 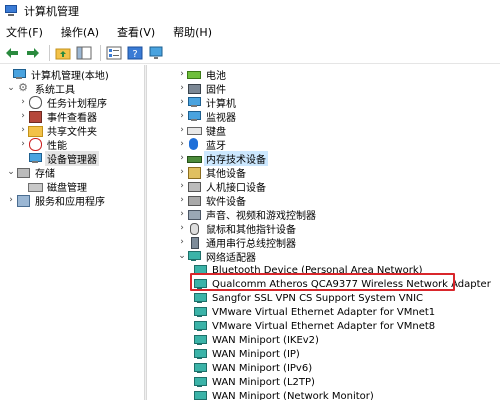 I want to click on device-category-label: 计算机, so click(x=221, y=104).